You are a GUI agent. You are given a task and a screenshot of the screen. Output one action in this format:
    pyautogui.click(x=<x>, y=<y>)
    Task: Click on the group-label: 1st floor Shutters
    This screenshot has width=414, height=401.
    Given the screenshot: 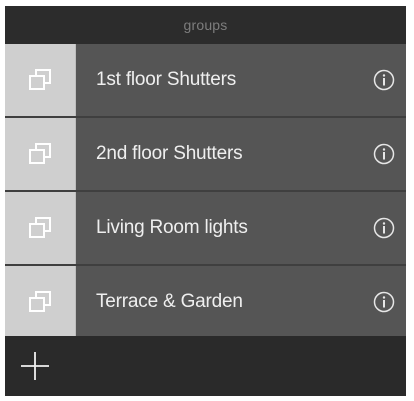 What is the action you would take?
    pyautogui.click(x=166, y=79)
    